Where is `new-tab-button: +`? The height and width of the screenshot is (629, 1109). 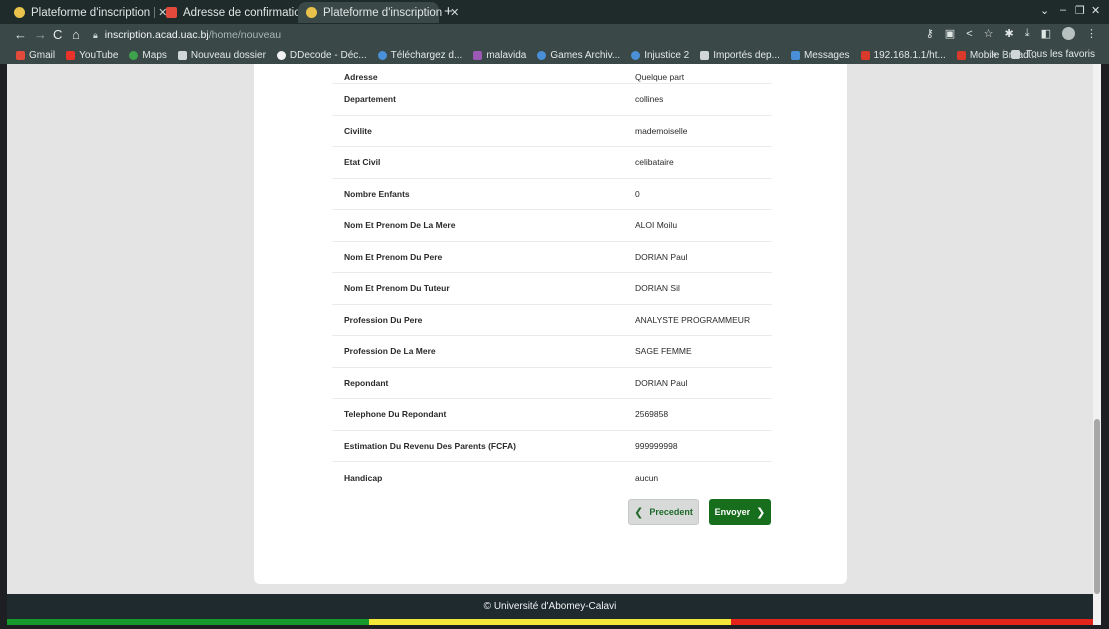
new-tab-button: + is located at coordinates (448, 11).